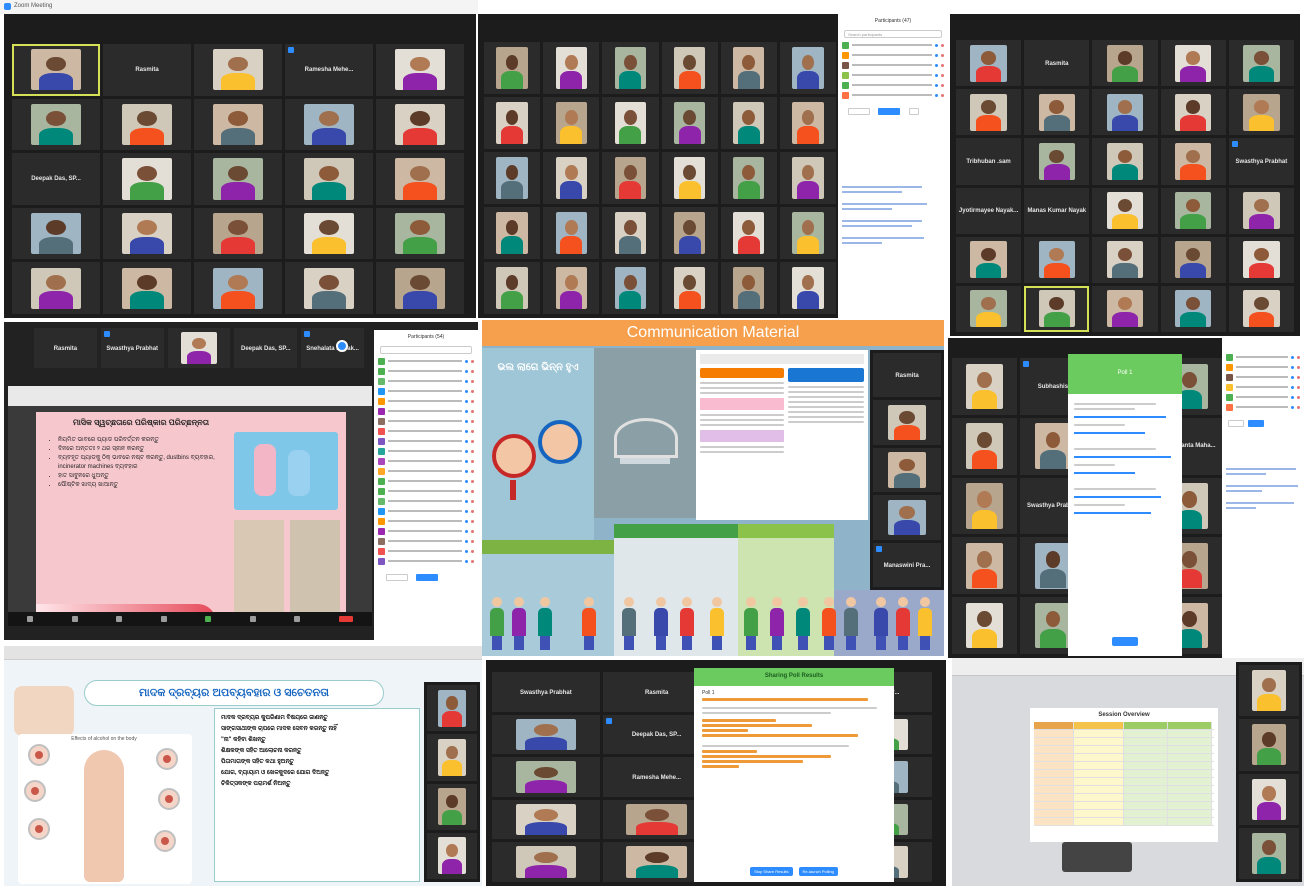 The width and height of the screenshot is (1307, 889). I want to click on participant-tile: Swasthya Prabhat, so click(132, 348).